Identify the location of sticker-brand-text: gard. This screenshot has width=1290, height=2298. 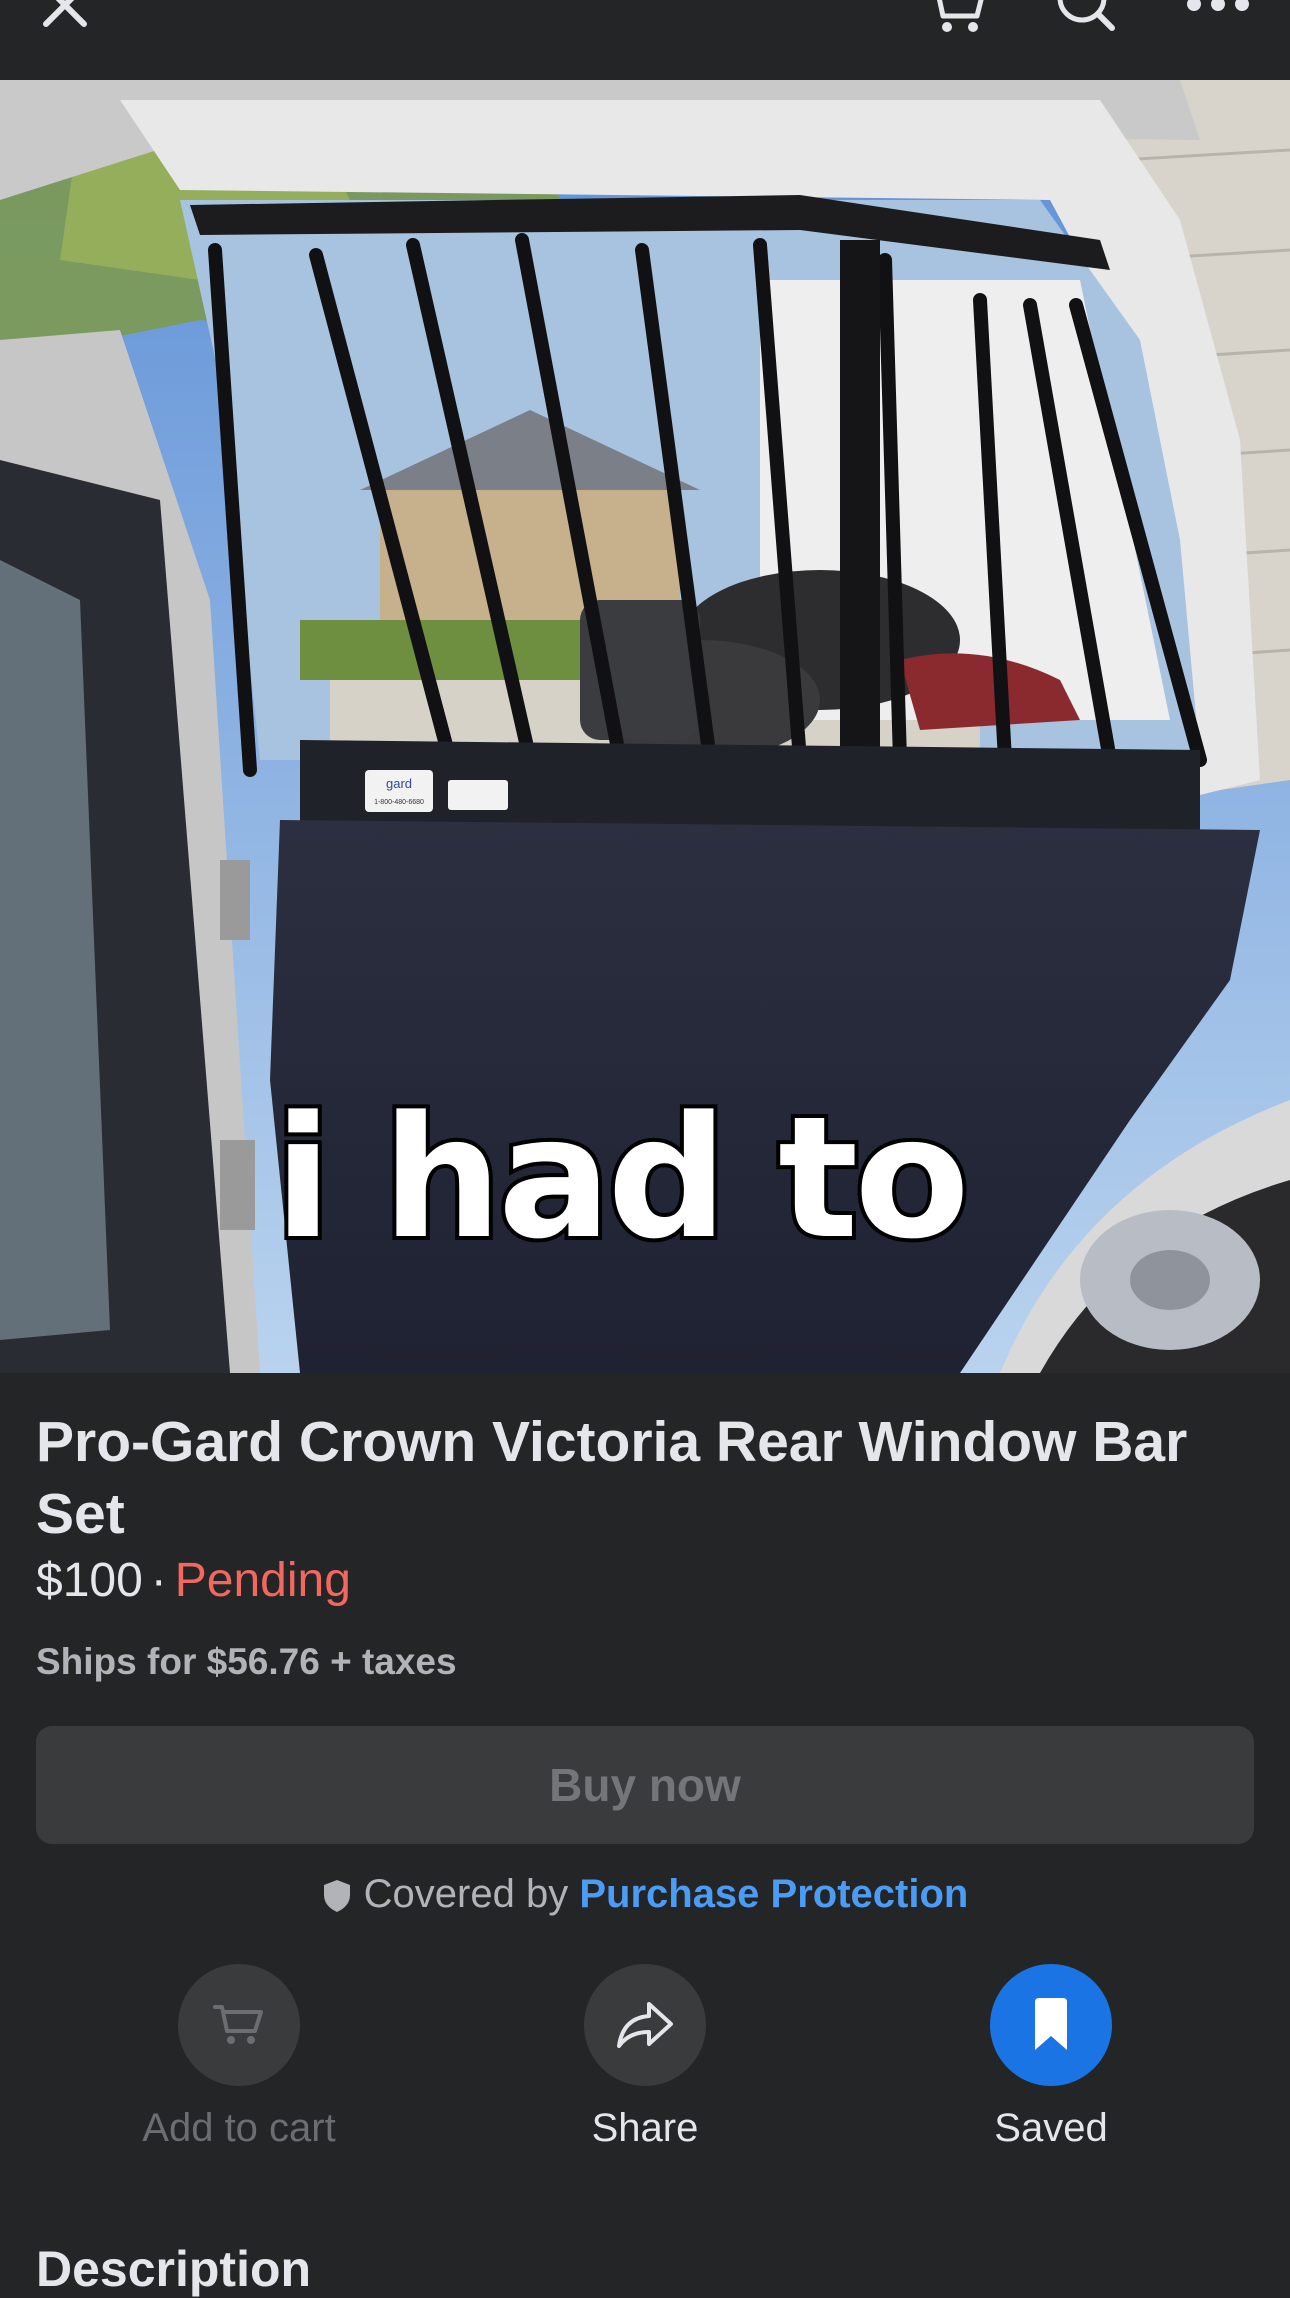
(399, 783).